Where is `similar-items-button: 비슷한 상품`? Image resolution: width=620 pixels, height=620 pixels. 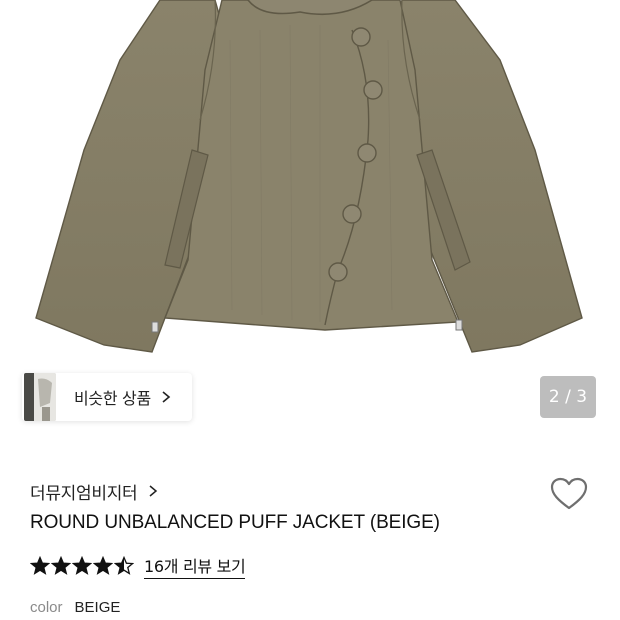 similar-items-button: 비슷한 상품 is located at coordinates (107, 397).